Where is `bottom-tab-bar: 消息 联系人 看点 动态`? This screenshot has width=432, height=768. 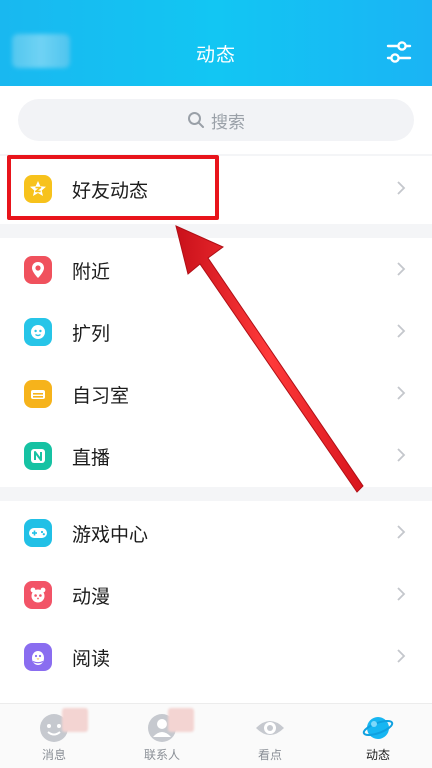
bottom-tab-bar: 消息 联系人 看点 动态 is located at coordinates (216, 735).